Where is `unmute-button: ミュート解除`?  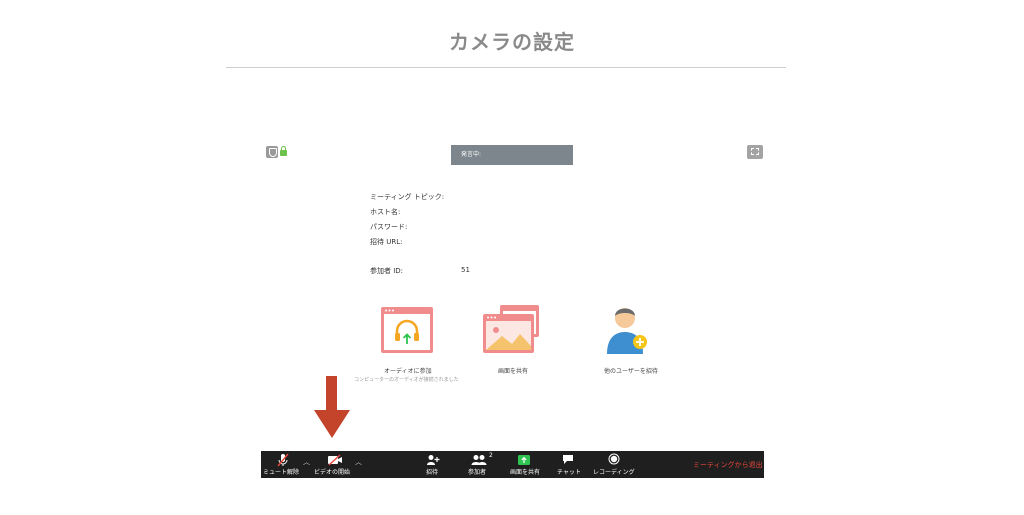
unmute-button: ミュート解除 is located at coordinates (281, 464).